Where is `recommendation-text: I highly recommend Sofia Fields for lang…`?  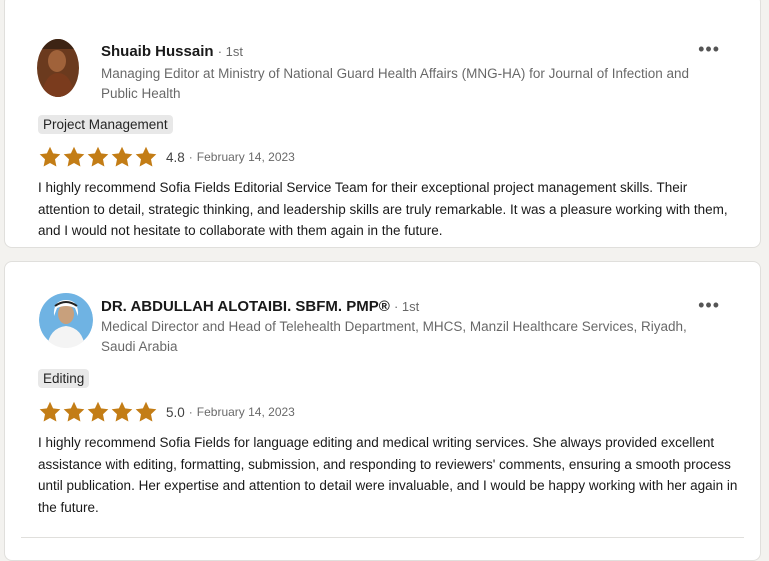
recommendation-text: I highly recommend Sofia Fields for lang… is located at coordinates (388, 475).